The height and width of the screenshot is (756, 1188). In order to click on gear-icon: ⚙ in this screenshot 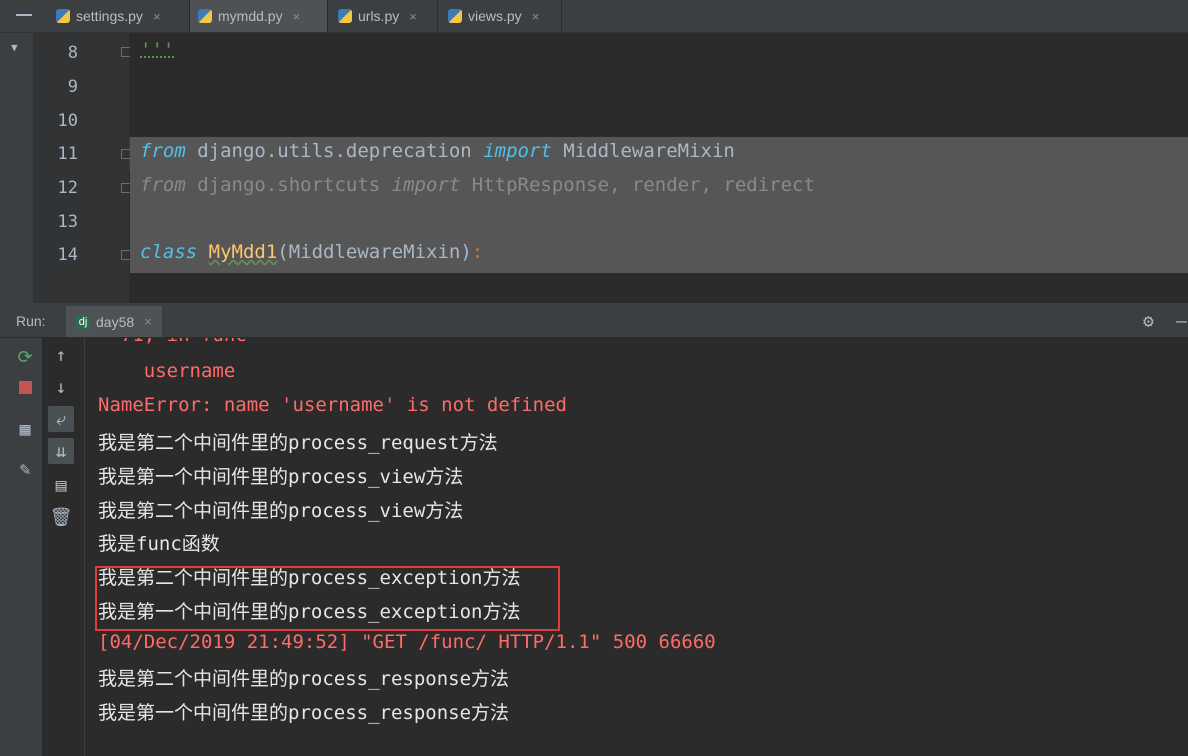, I will do `click(1148, 321)`.